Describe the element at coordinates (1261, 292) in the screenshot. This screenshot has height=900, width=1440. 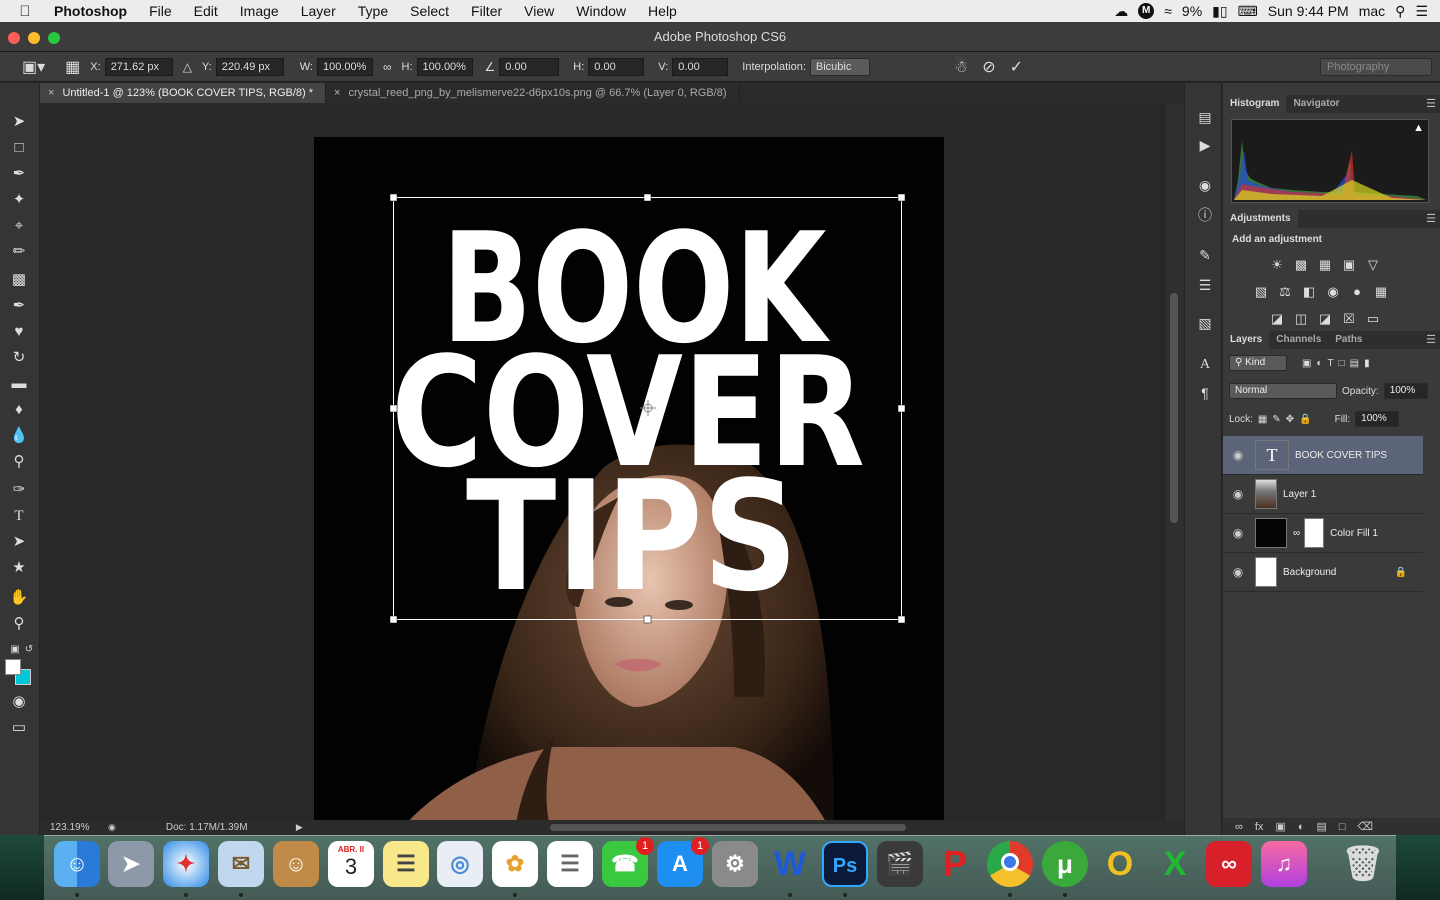
I see `hue-saturation-icon: ▧` at that location.